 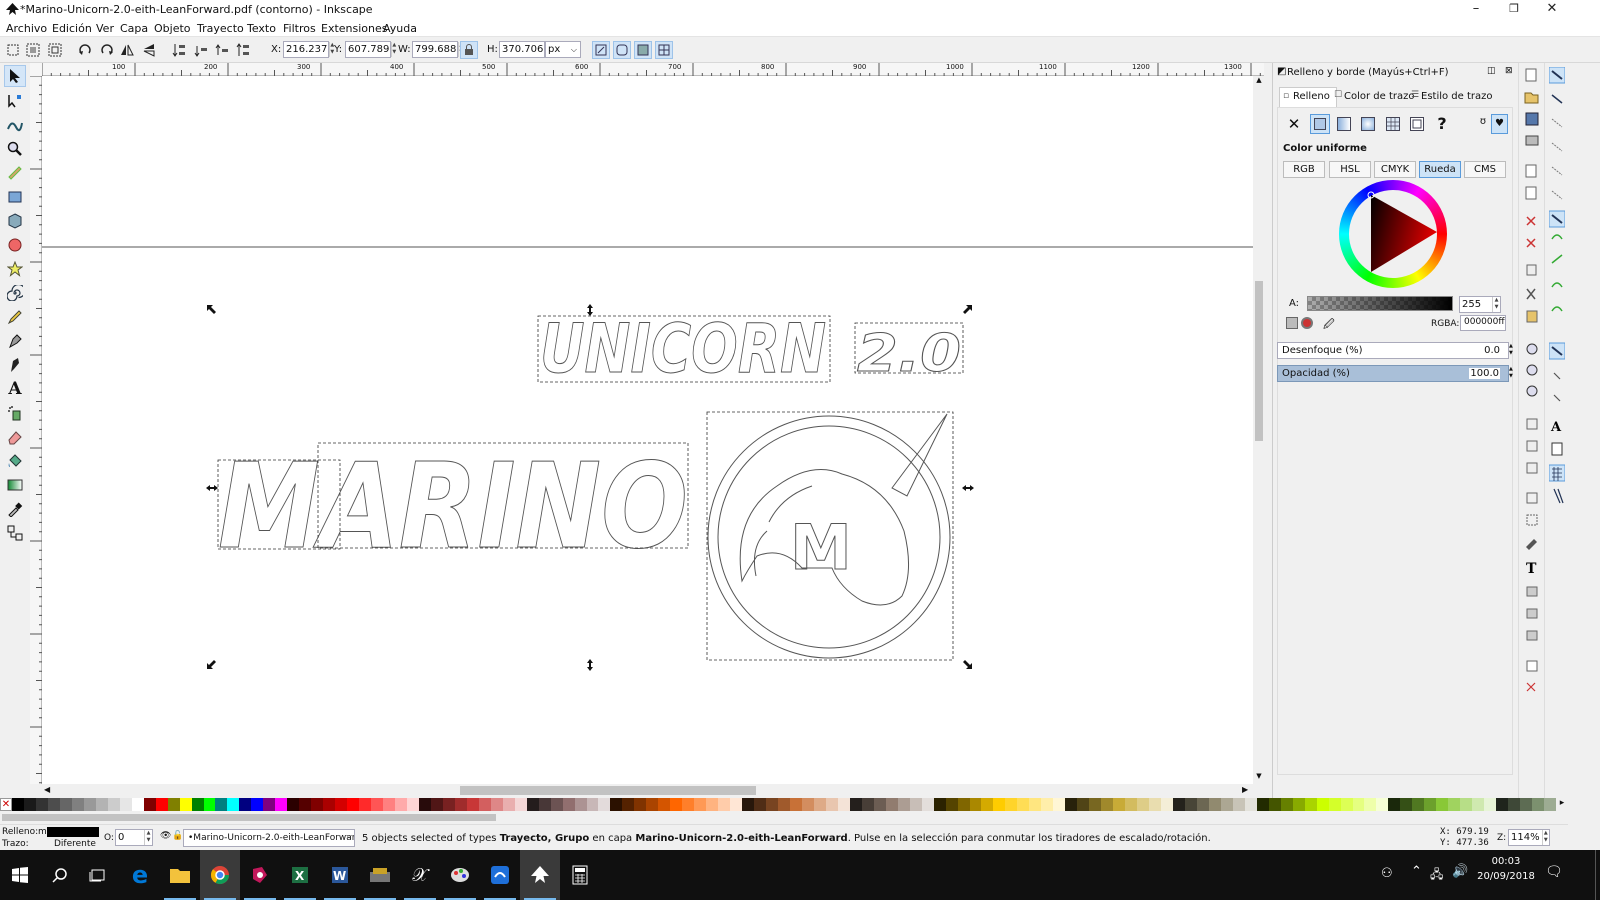 What do you see at coordinates (13, 50) in the screenshot?
I see `select-all-icon` at bounding box center [13, 50].